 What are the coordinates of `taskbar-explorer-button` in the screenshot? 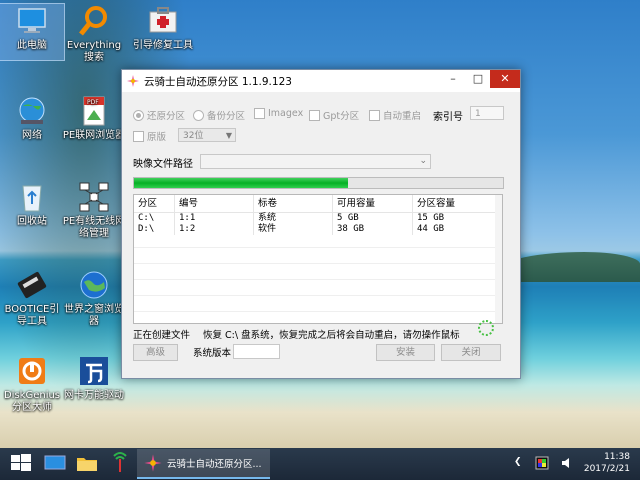 It's located at (89, 464).